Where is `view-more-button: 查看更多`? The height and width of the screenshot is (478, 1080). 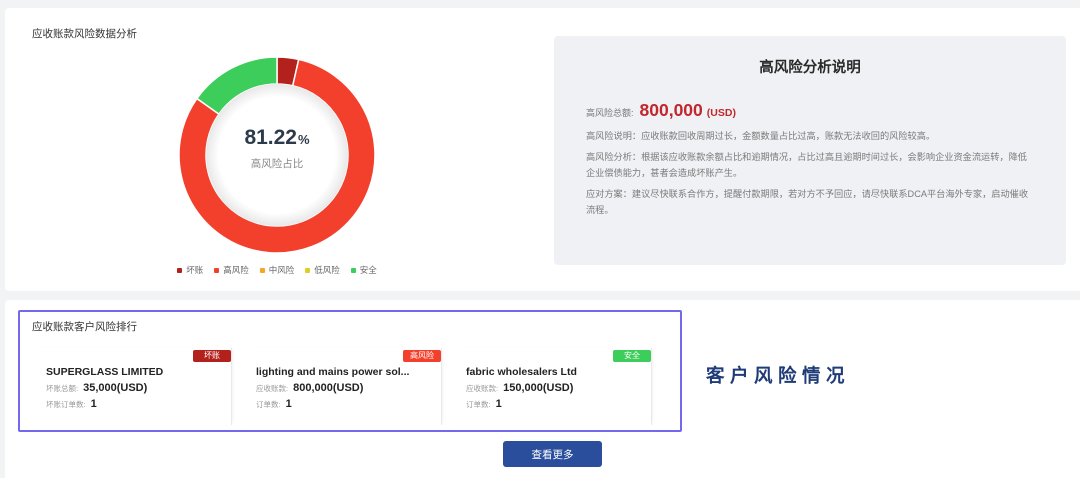 view-more-button: 查看更多 is located at coordinates (552, 454).